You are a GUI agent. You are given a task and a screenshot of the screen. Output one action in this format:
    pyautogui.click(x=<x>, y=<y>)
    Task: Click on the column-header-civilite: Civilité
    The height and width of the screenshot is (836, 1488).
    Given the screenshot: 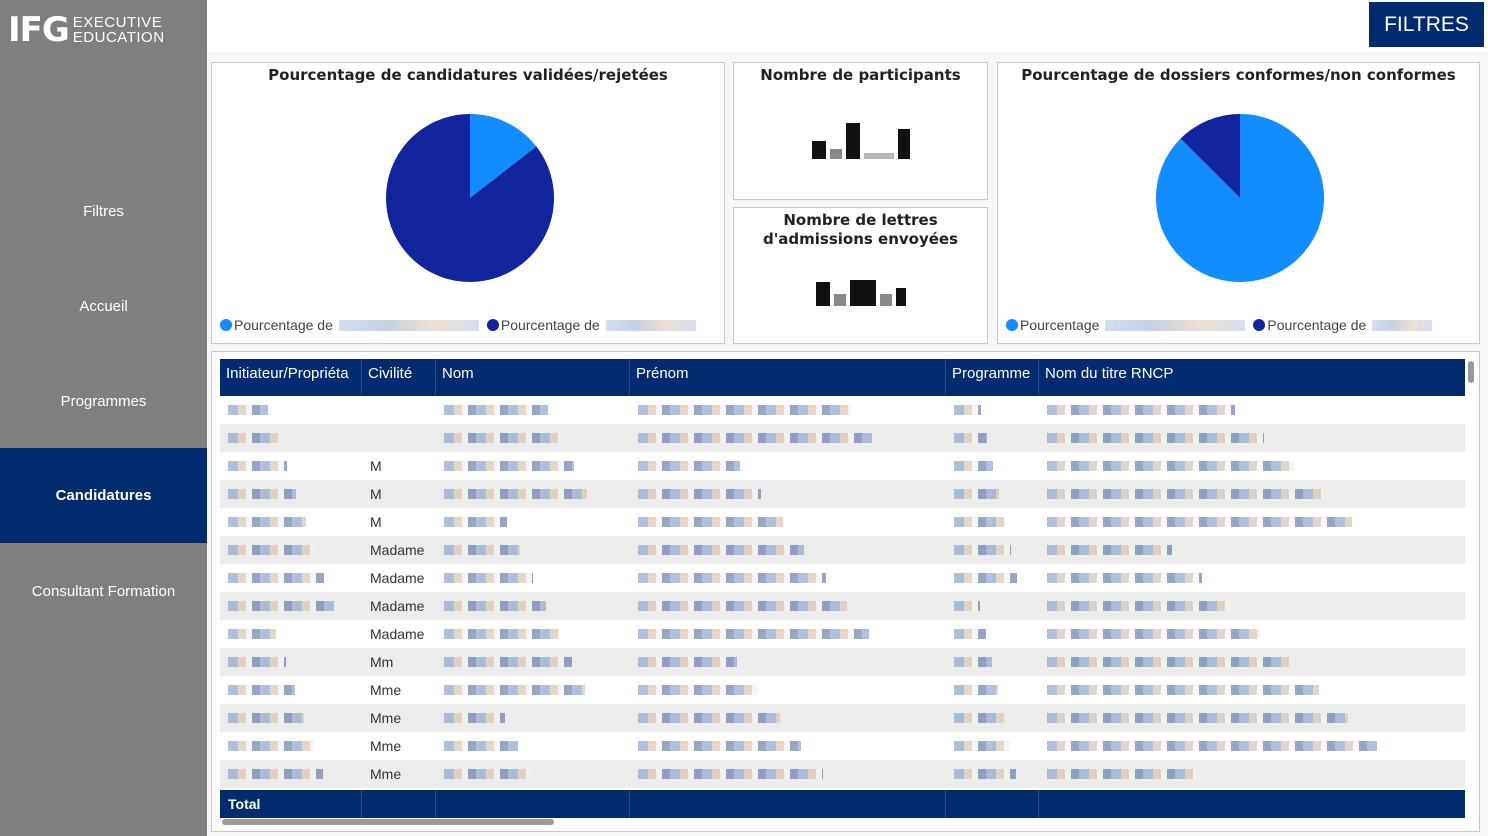 What is the action you would take?
    pyautogui.click(x=399, y=377)
    